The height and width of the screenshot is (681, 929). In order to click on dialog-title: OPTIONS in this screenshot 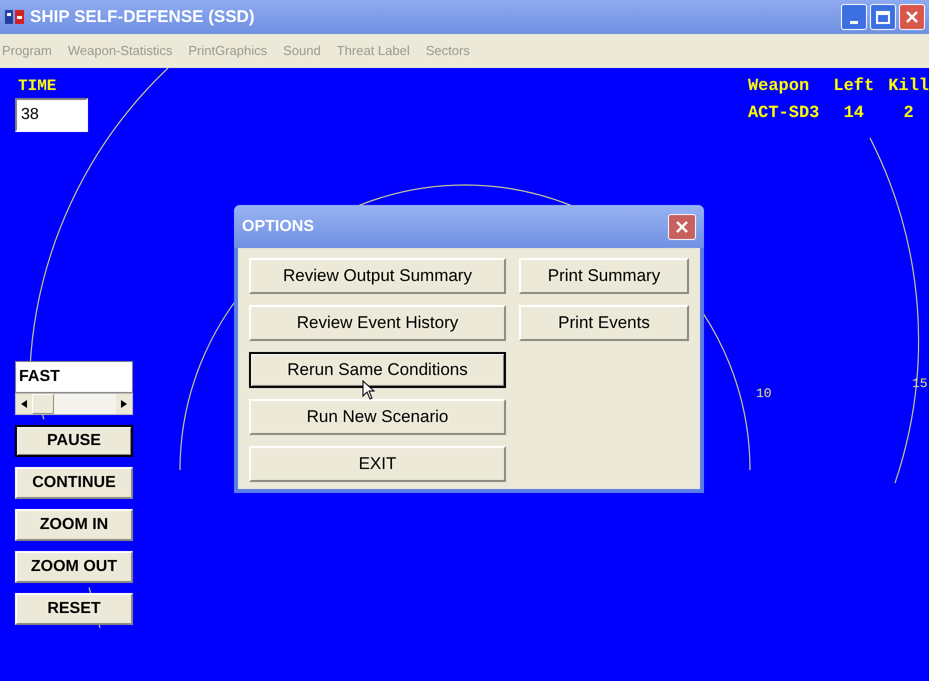, I will do `click(278, 226)`.